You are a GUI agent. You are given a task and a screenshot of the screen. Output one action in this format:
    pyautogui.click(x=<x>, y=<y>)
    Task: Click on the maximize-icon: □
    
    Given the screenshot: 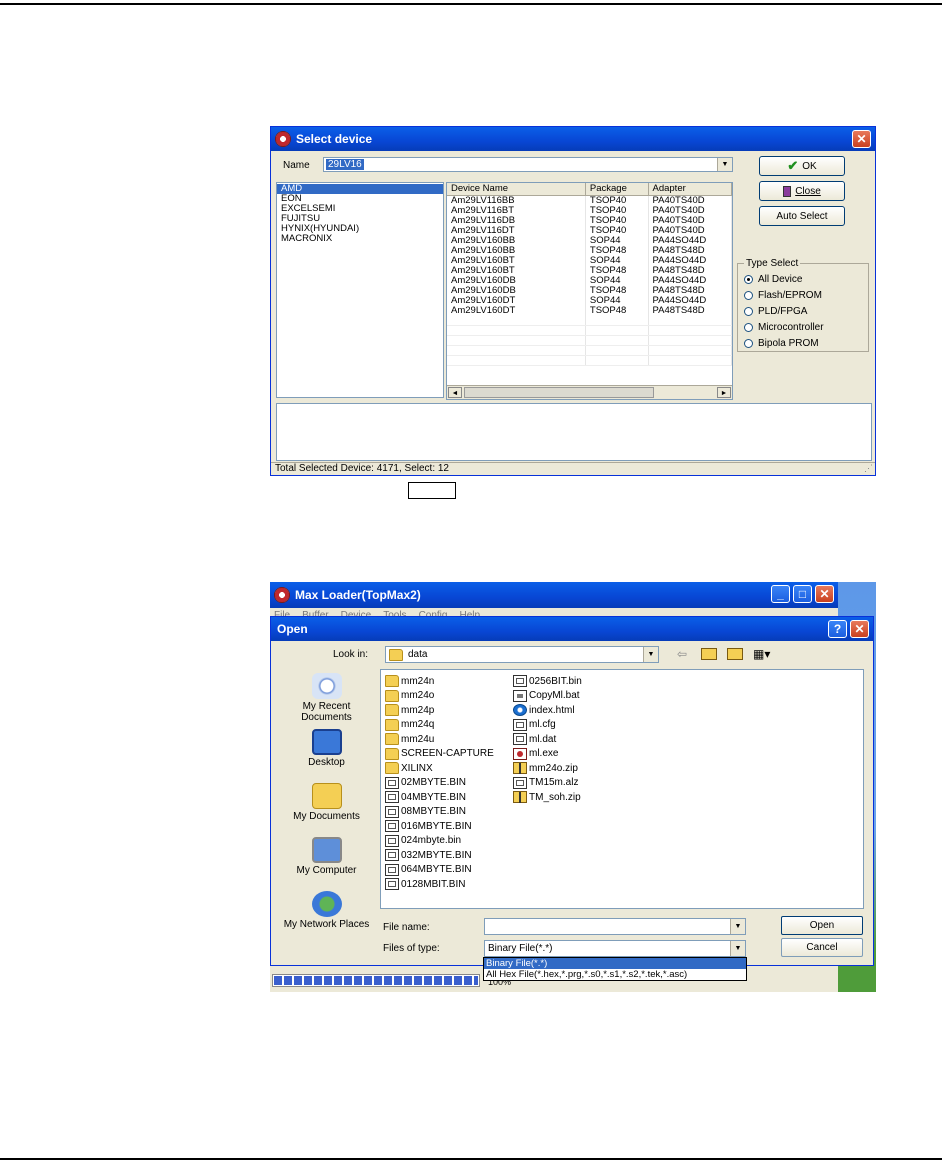 What is the action you would take?
    pyautogui.click(x=802, y=594)
    